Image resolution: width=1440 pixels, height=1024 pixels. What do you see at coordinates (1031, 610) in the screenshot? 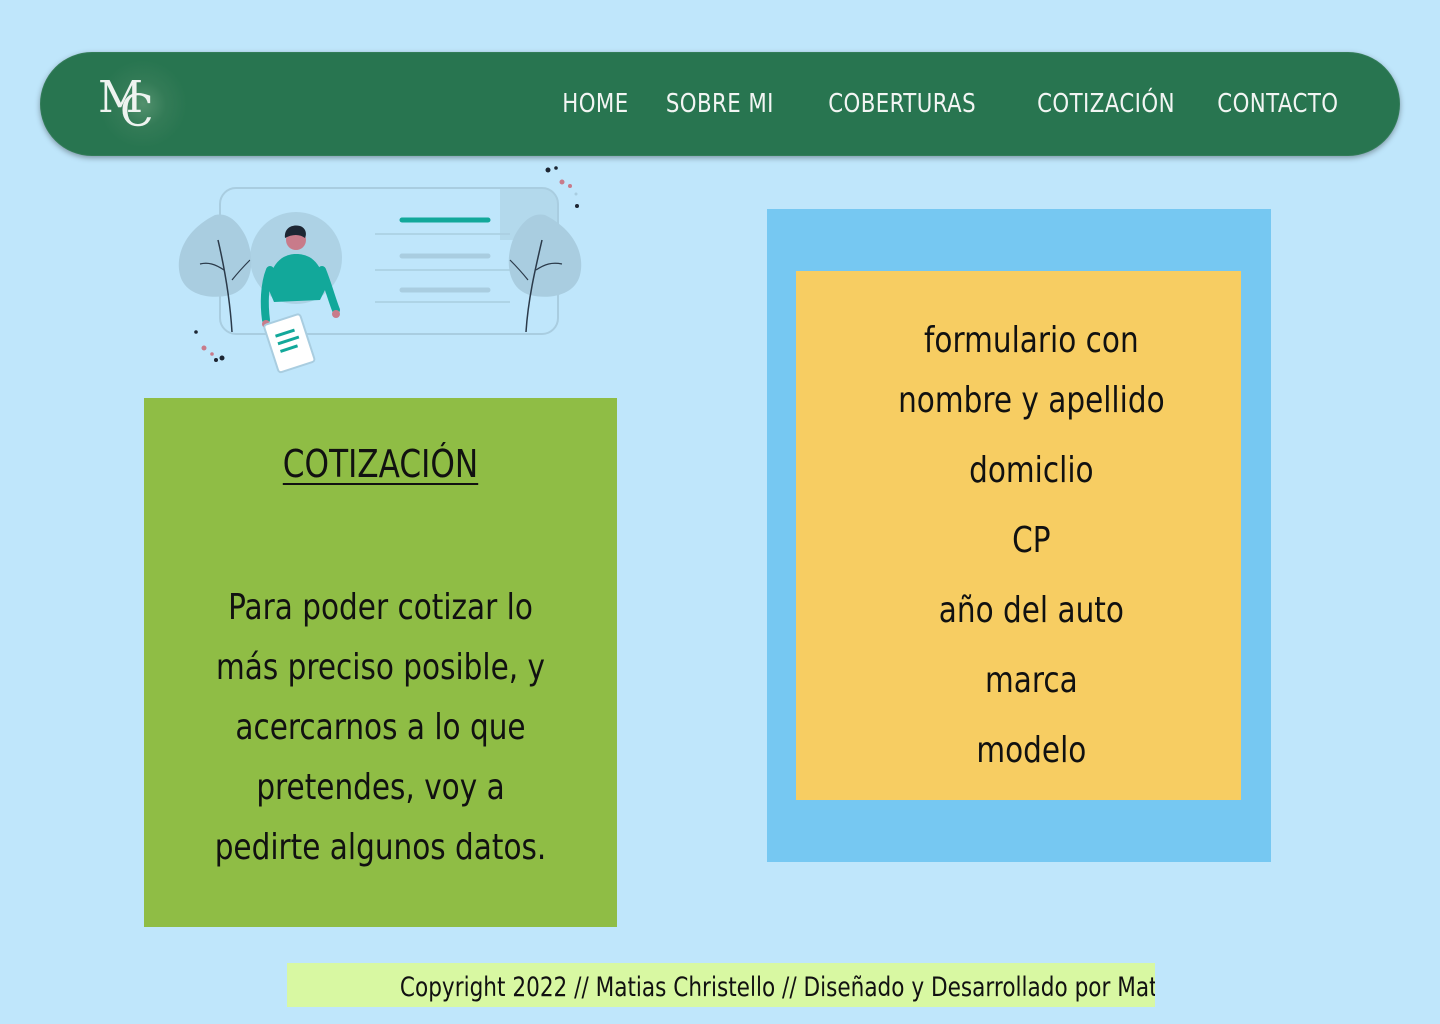
I see `form-placeholder-line: año del auto` at bounding box center [1031, 610].